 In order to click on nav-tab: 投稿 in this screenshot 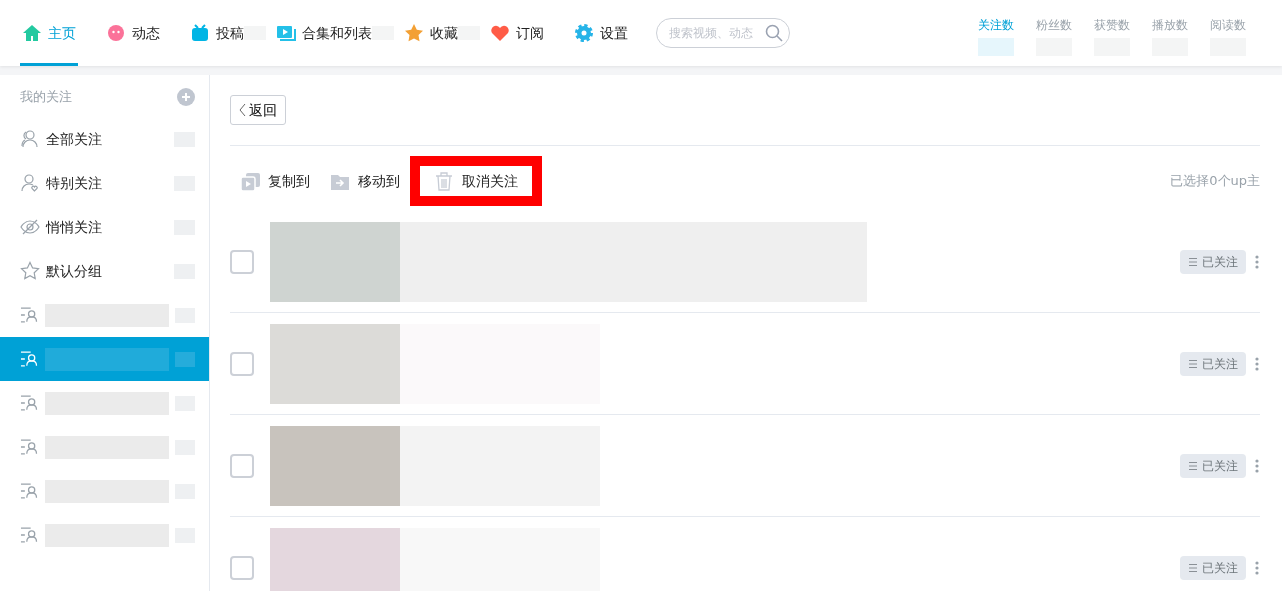, I will do `click(217, 33)`.